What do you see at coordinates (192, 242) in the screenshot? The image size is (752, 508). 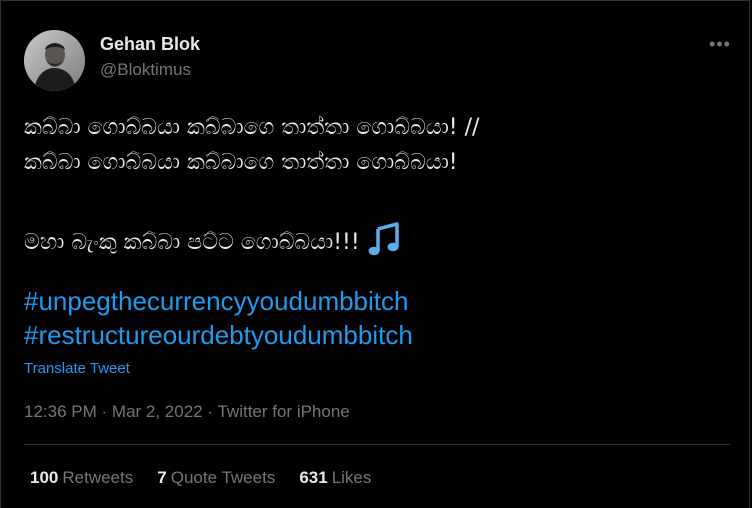 I see `tweet-line-3: මහා බැංකු කබ්බා පට්ට ගොබ්බයා!!!` at bounding box center [192, 242].